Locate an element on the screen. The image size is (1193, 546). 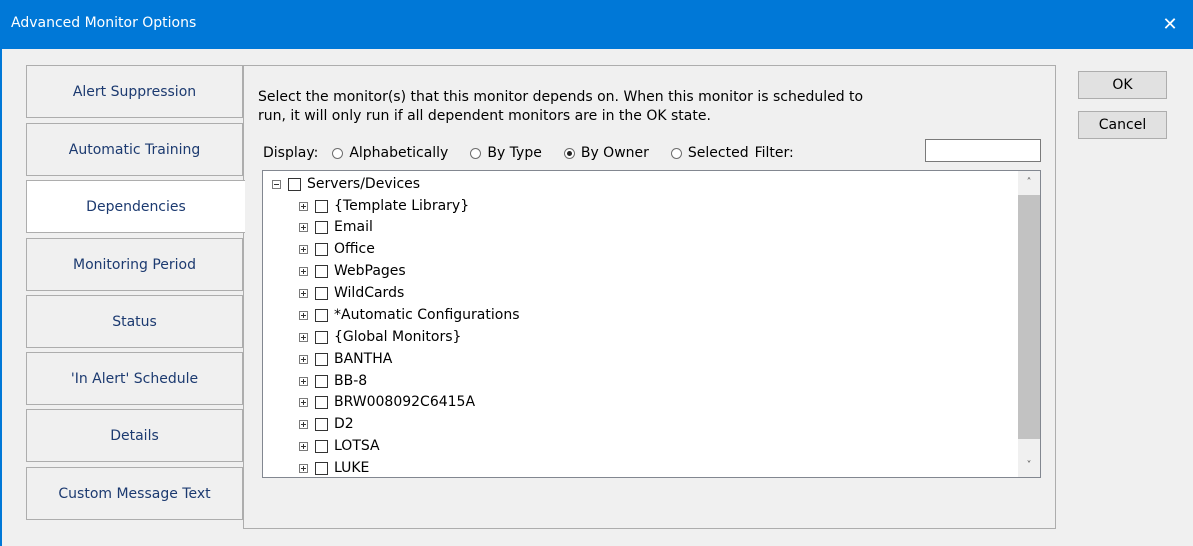
tab-custom-message-text: Custom Message Text is located at coordinates (134, 493).